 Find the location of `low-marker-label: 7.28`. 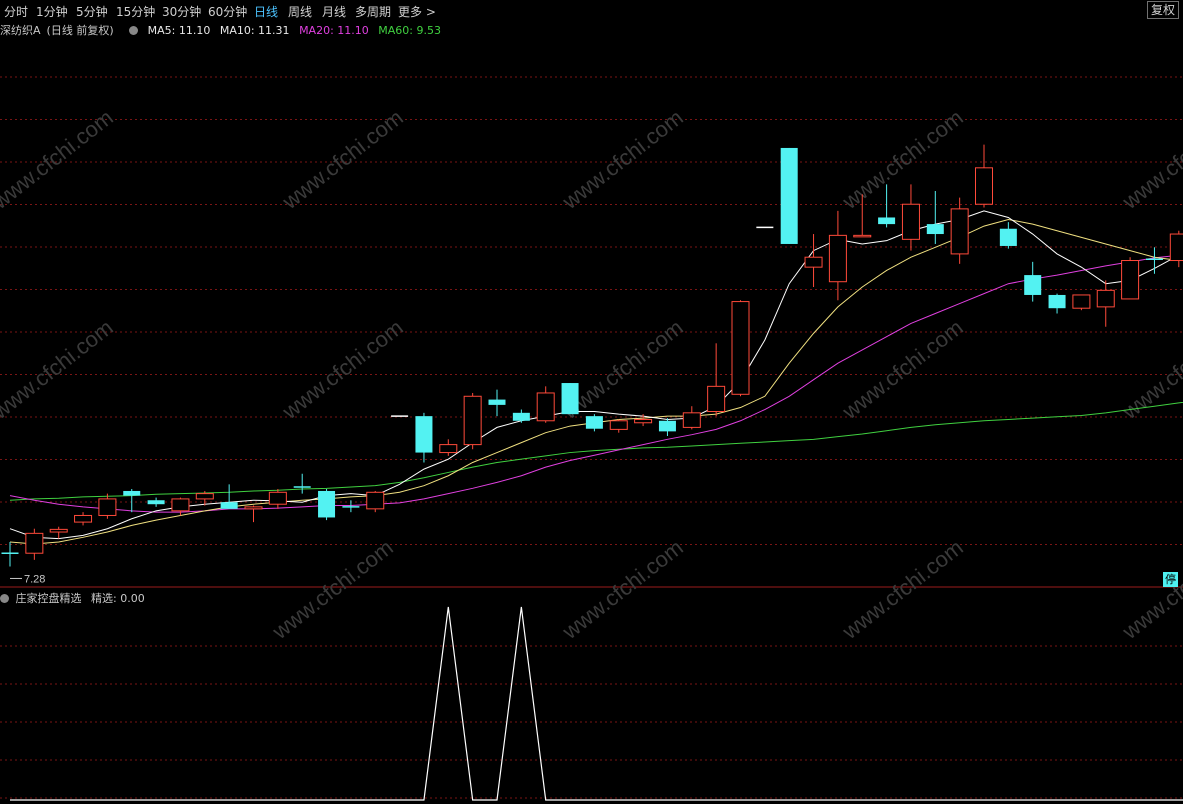

low-marker-label: 7.28 is located at coordinates (34, 579).